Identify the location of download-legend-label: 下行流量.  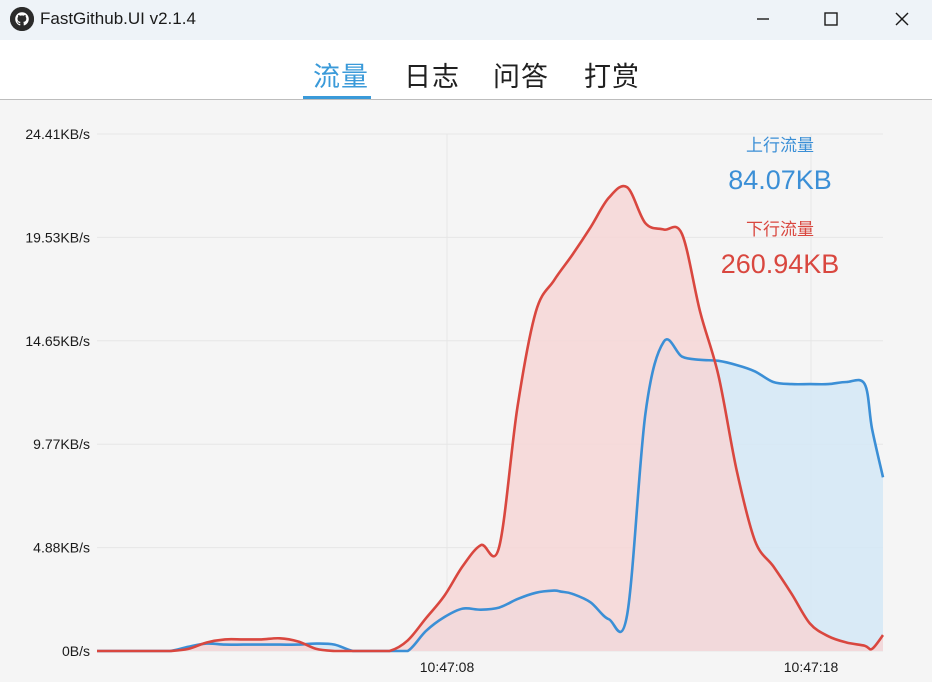
(780, 230).